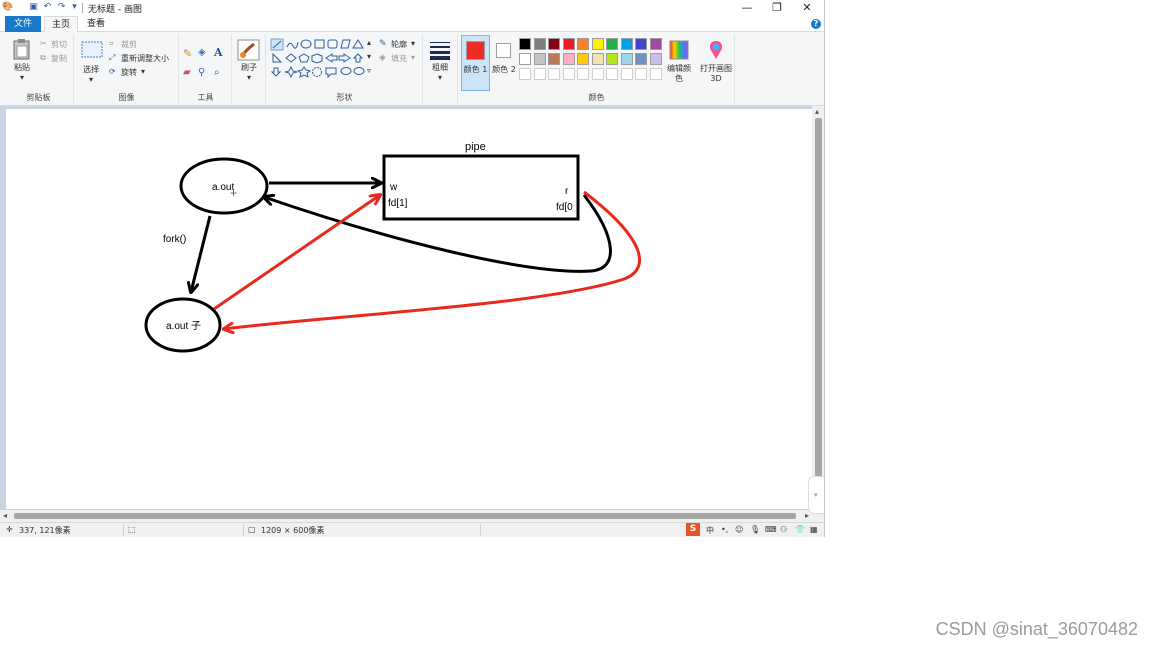 The image size is (1152, 648). I want to click on ime-skin-icon: 👕, so click(800, 529).